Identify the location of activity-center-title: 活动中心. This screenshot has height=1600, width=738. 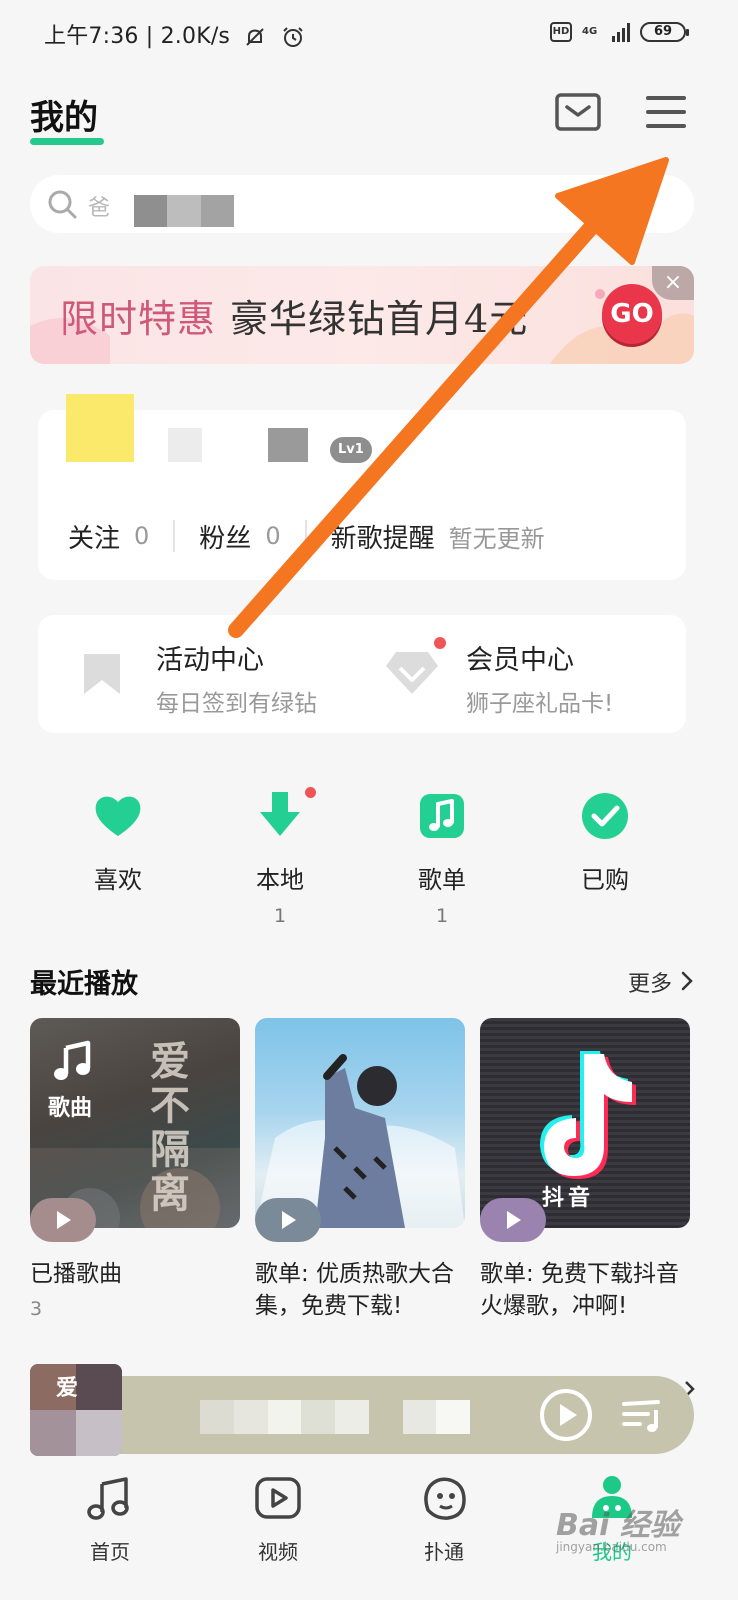
(210, 657).